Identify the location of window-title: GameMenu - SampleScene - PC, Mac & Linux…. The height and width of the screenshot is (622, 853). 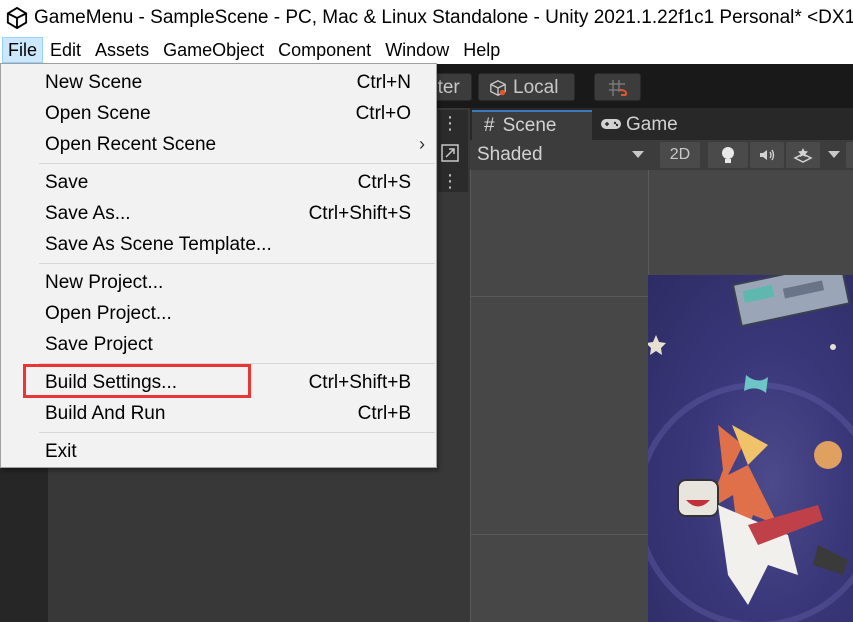
(443, 17).